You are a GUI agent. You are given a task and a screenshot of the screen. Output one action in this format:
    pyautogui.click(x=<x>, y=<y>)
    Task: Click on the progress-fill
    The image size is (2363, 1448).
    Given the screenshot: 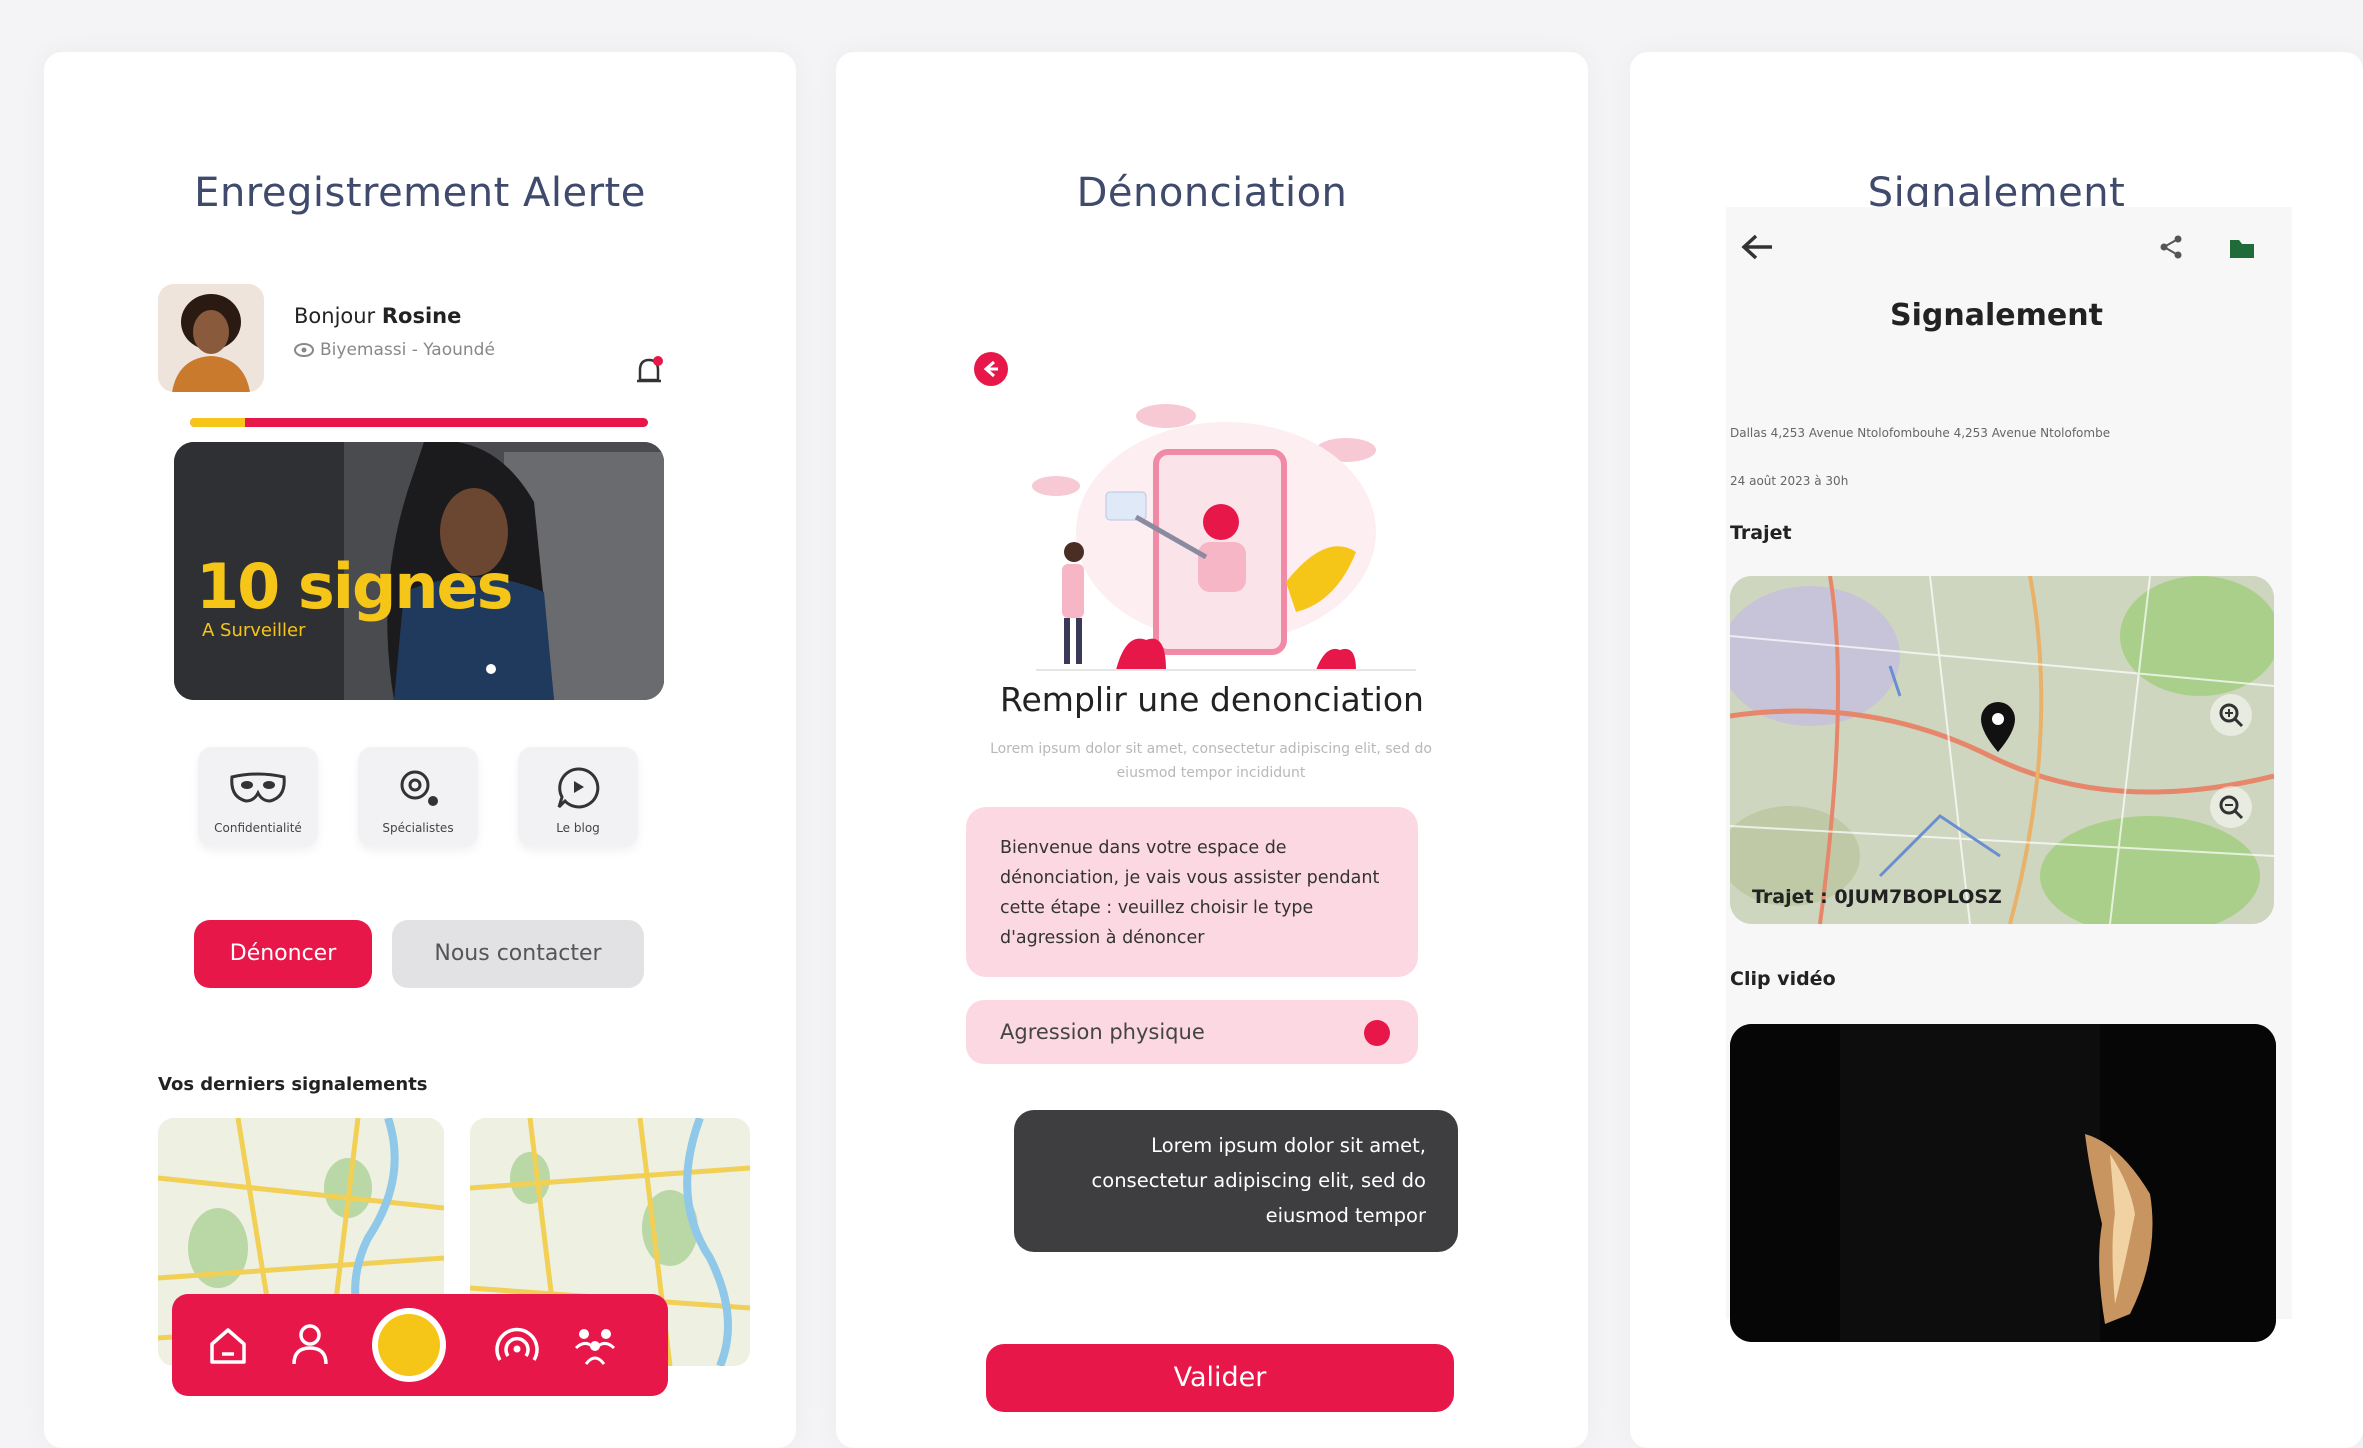 What is the action you would take?
    pyautogui.click(x=217, y=422)
    